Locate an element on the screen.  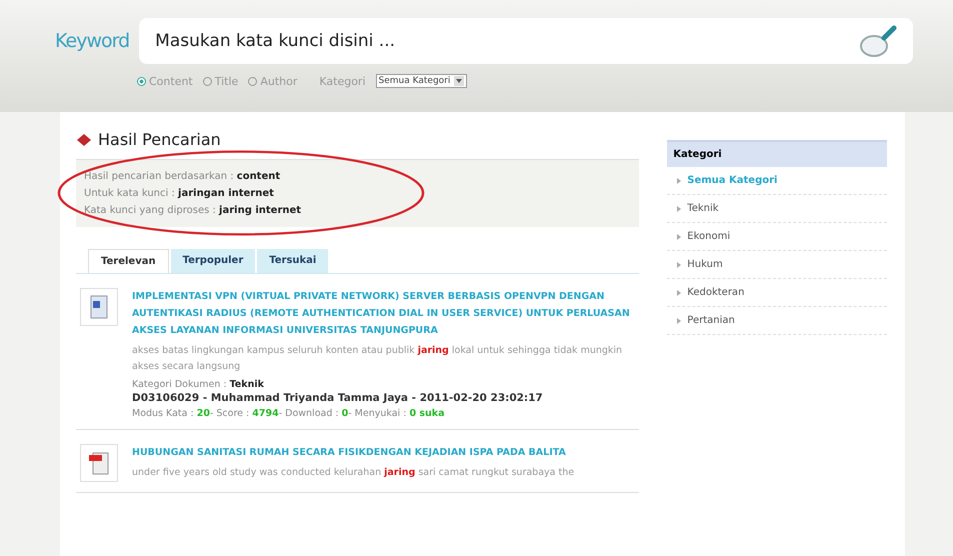
category-link: Hukum is located at coordinates (705, 264).